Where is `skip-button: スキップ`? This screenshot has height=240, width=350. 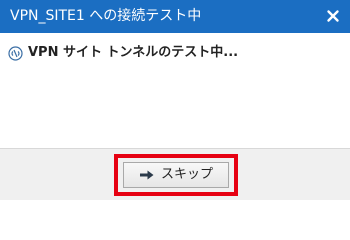 skip-button: スキップ is located at coordinates (176, 175).